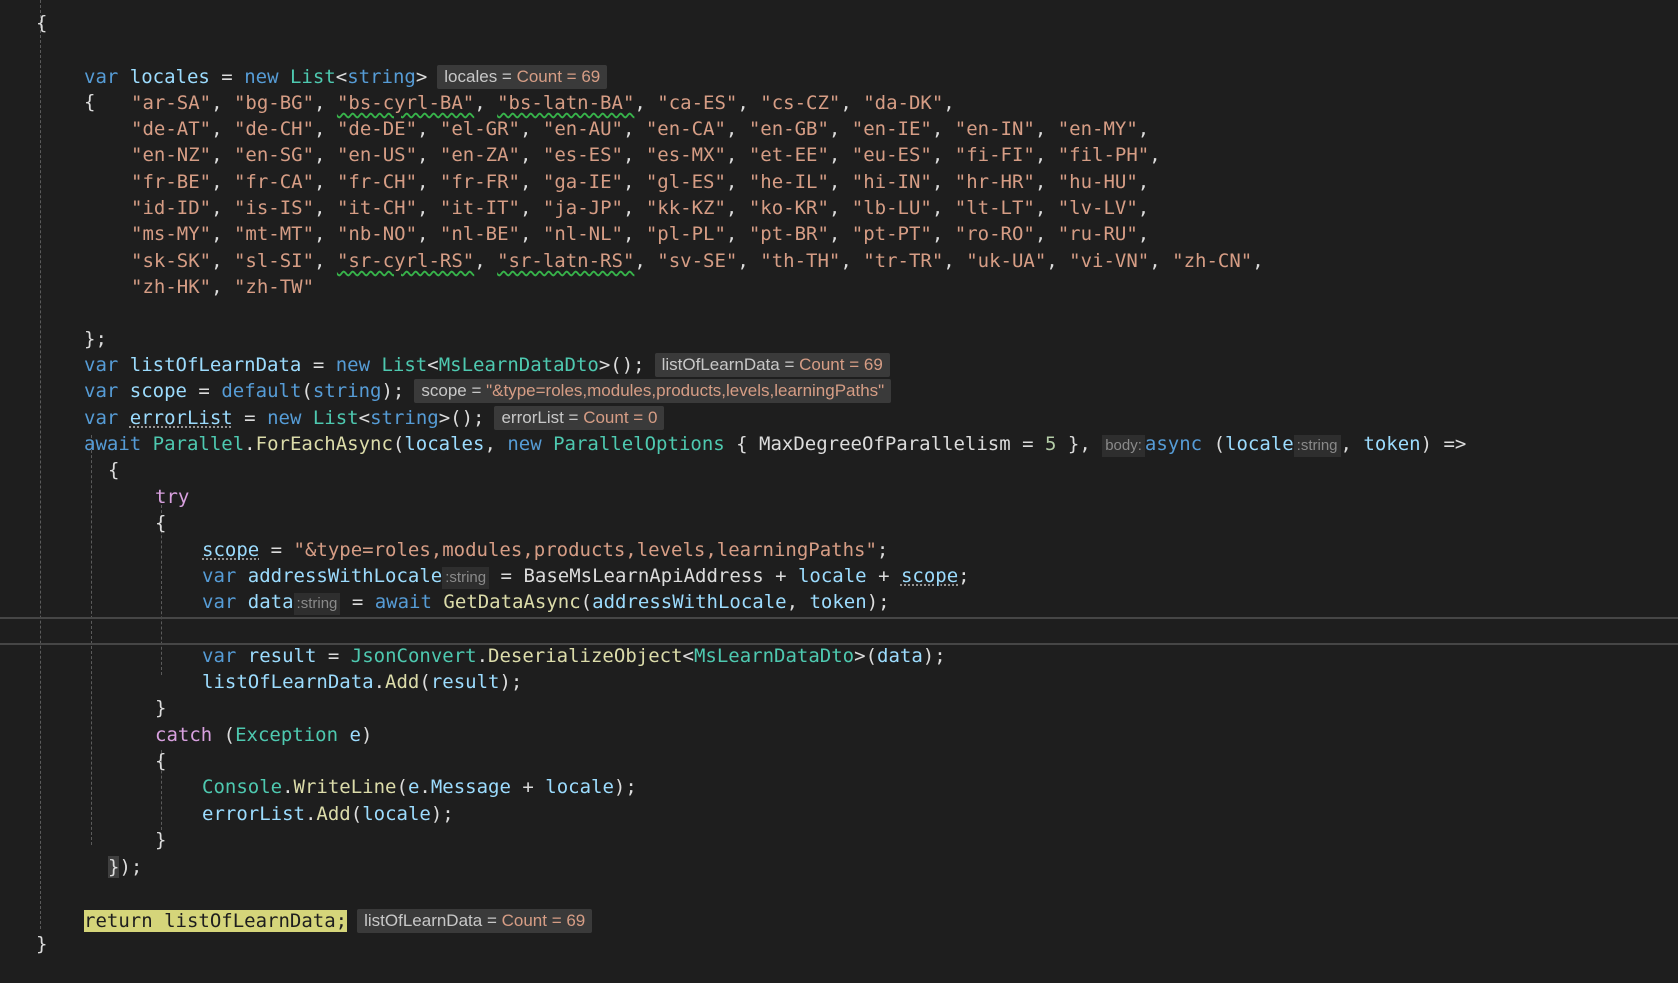 Image resolution: width=1678 pixels, height=983 pixels. What do you see at coordinates (839, 88) in the screenshot?
I see `code-line-open-brace: {` at bounding box center [839, 88].